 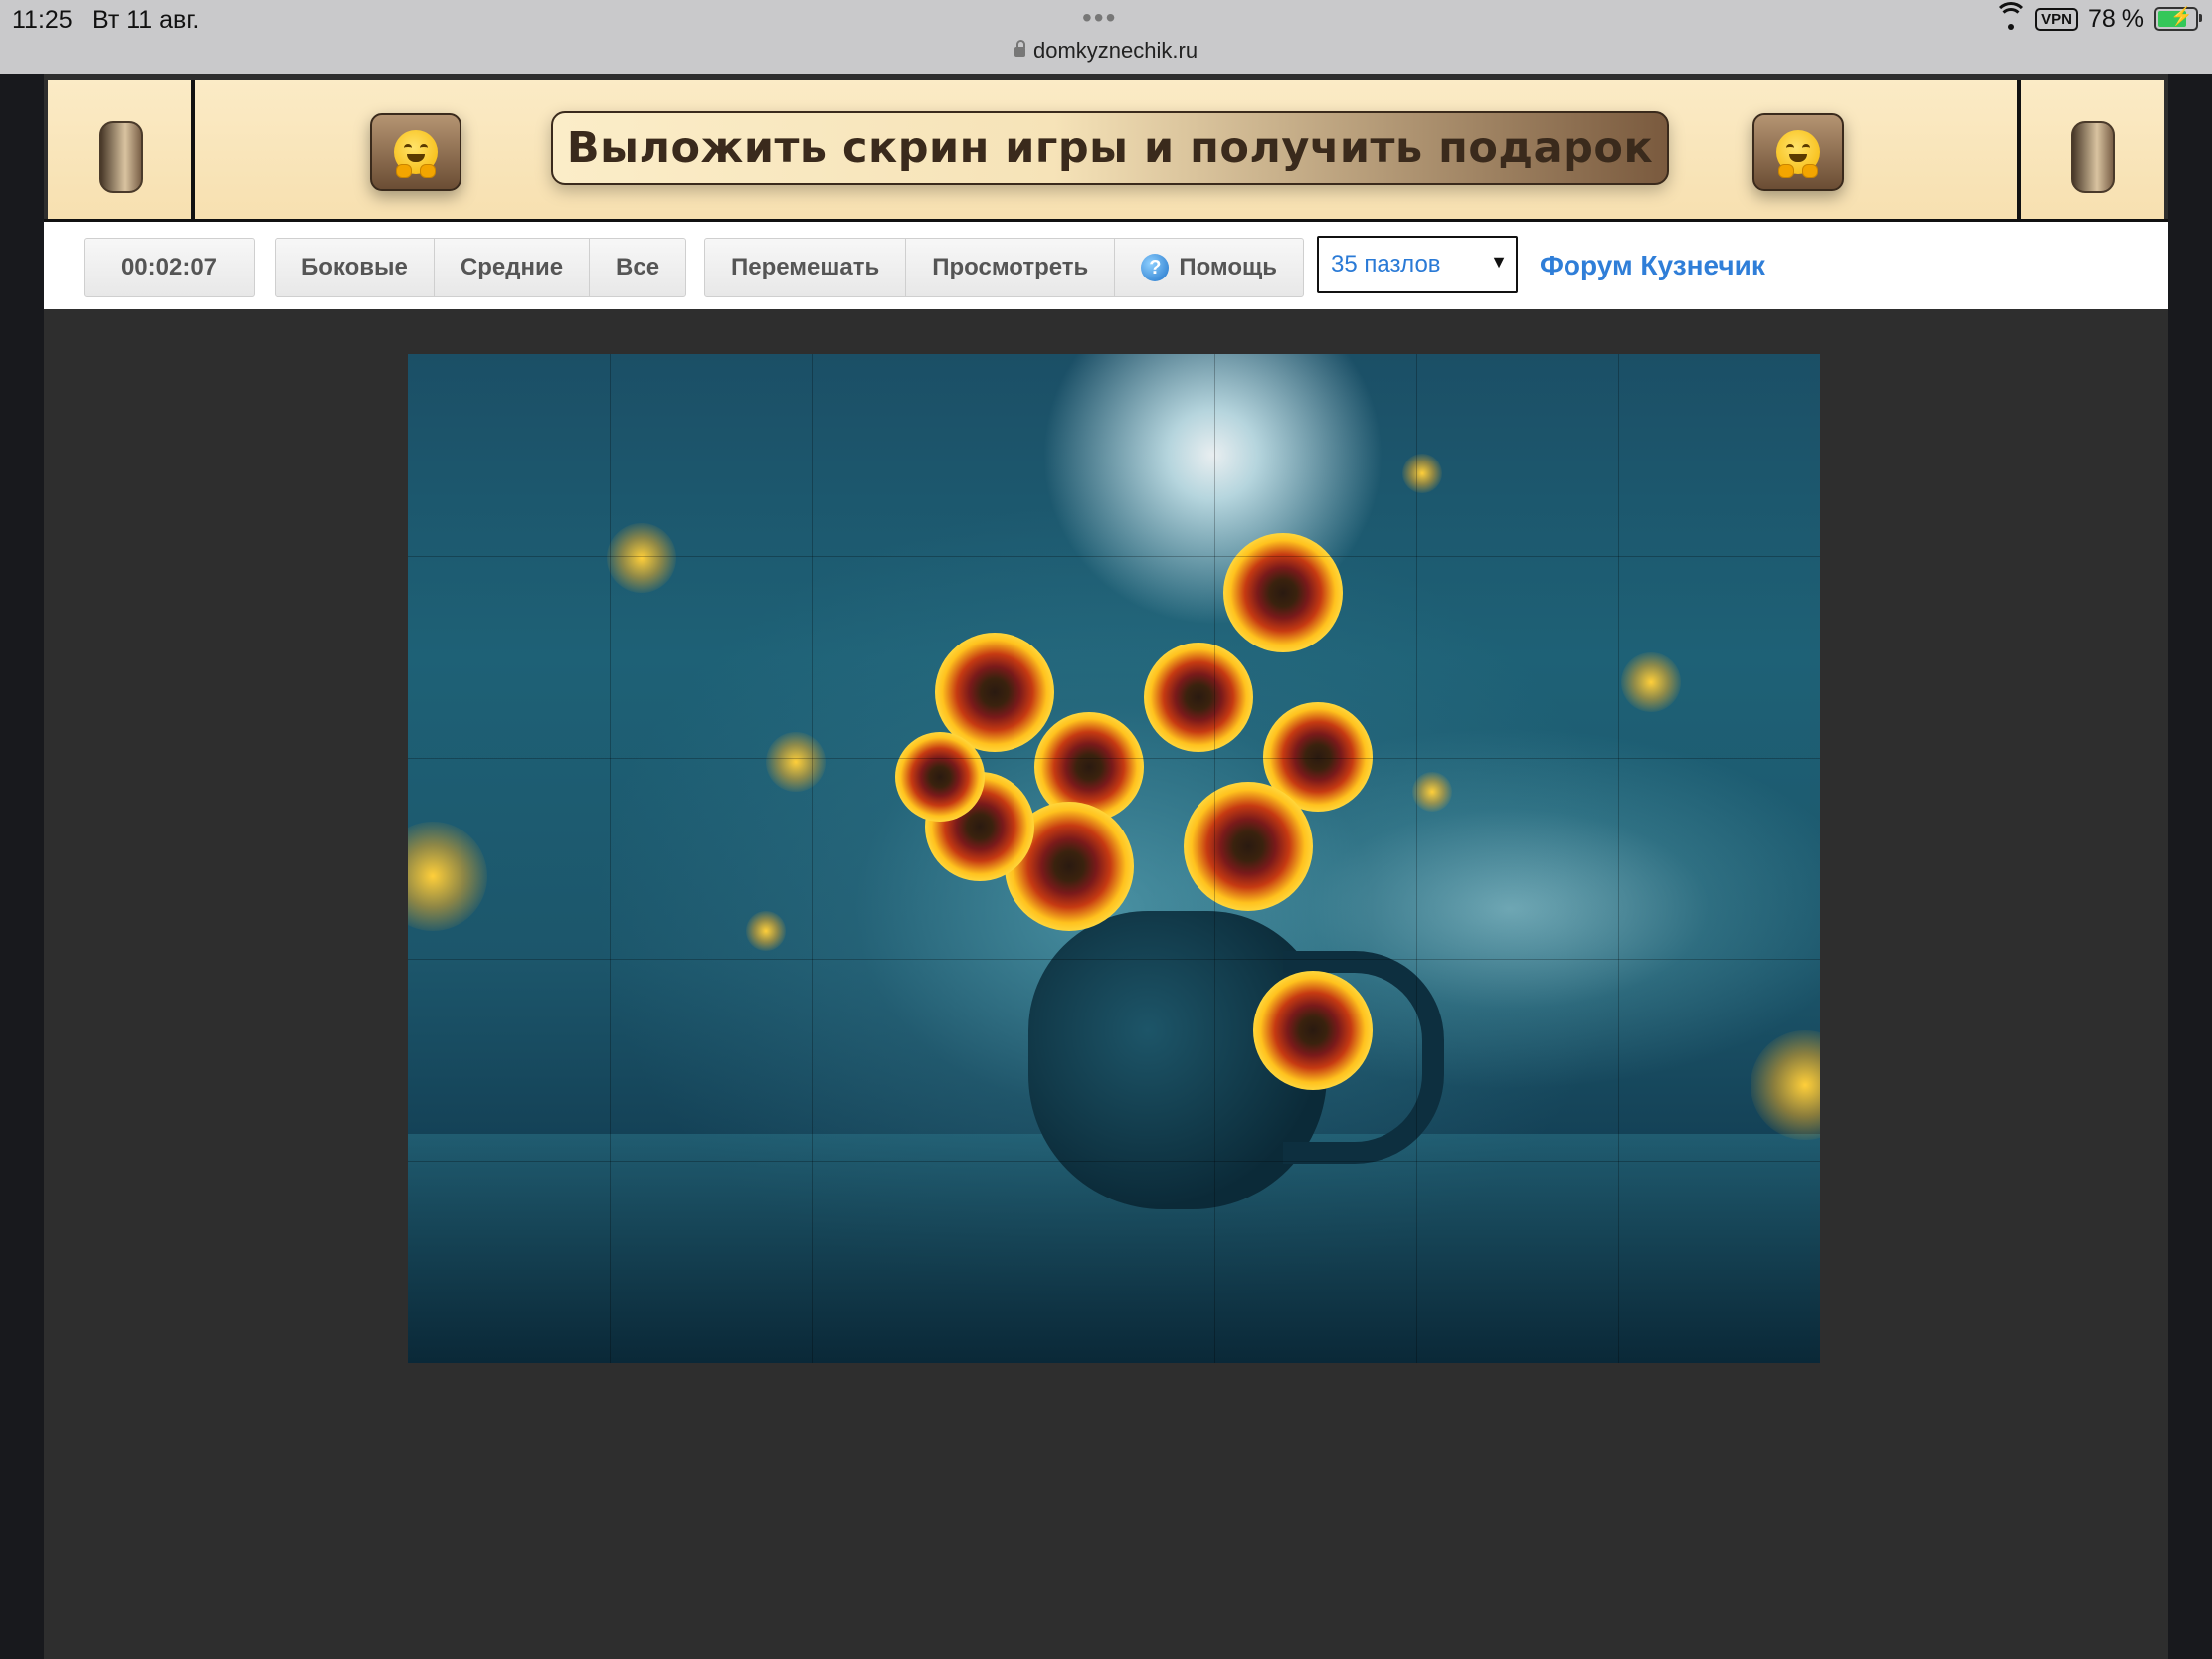 I want to click on piece-count-value: 35 пазлов, so click(x=1386, y=264).